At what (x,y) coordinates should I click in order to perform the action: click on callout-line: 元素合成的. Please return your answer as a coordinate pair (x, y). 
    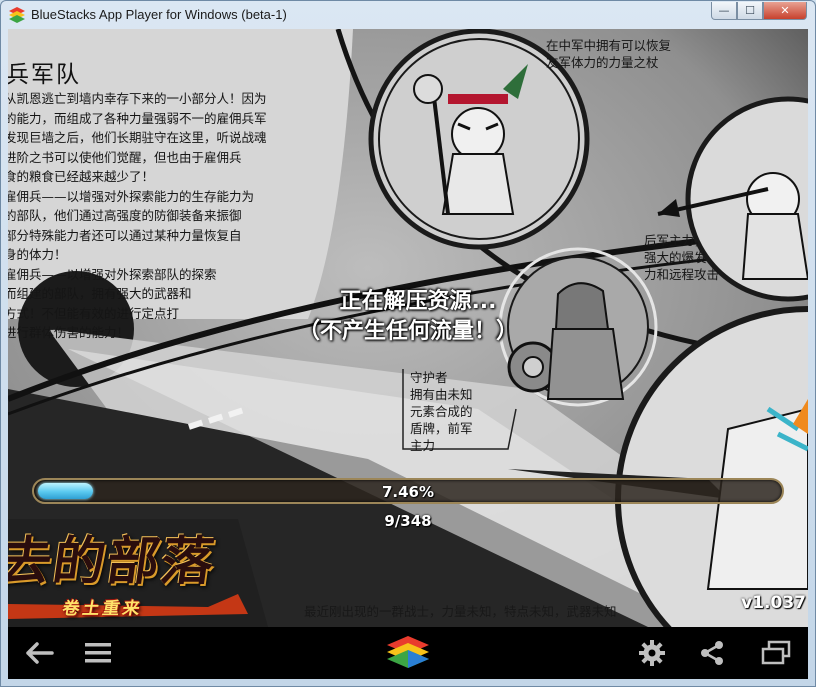
    Looking at the image, I should click on (441, 411).